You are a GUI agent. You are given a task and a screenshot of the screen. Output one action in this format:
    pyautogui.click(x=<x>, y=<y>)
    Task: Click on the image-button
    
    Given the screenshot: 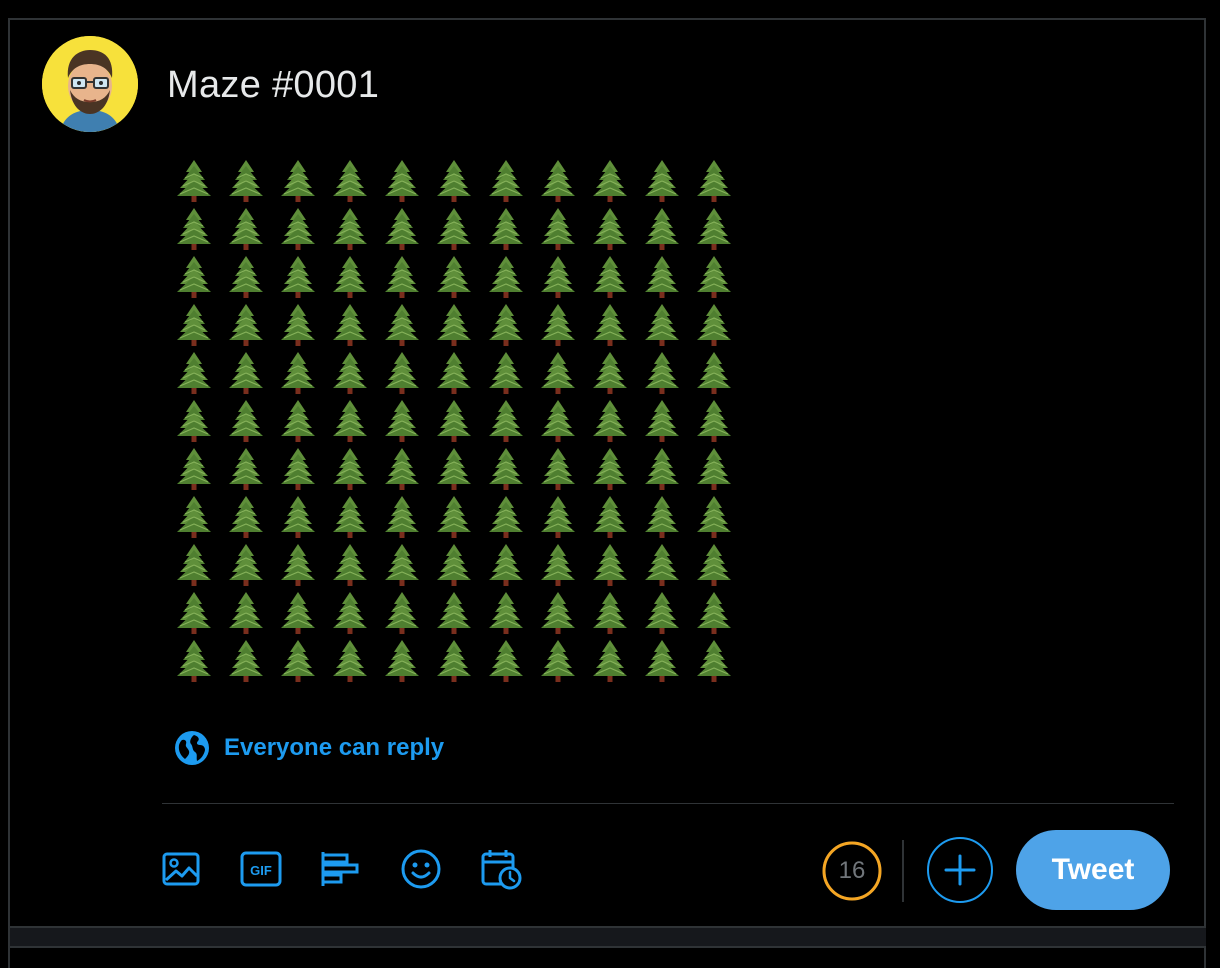 What is the action you would take?
    pyautogui.click(x=181, y=869)
    